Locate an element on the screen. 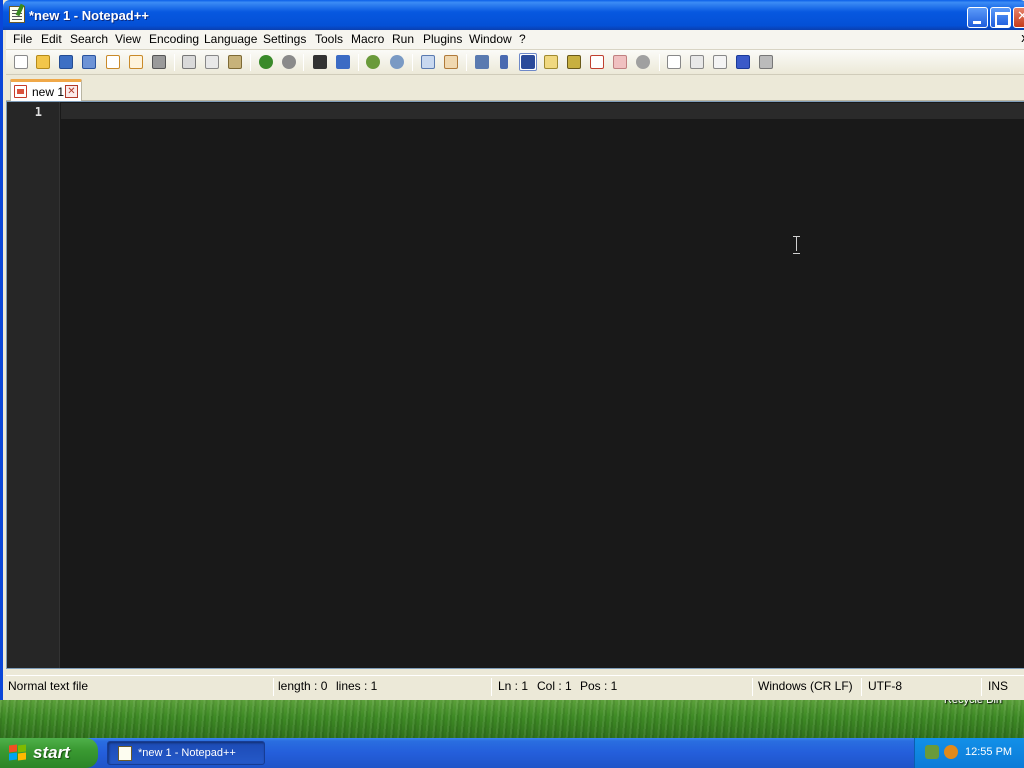  task-label: *new 1 - Notepad++ is located at coordinates (187, 753).